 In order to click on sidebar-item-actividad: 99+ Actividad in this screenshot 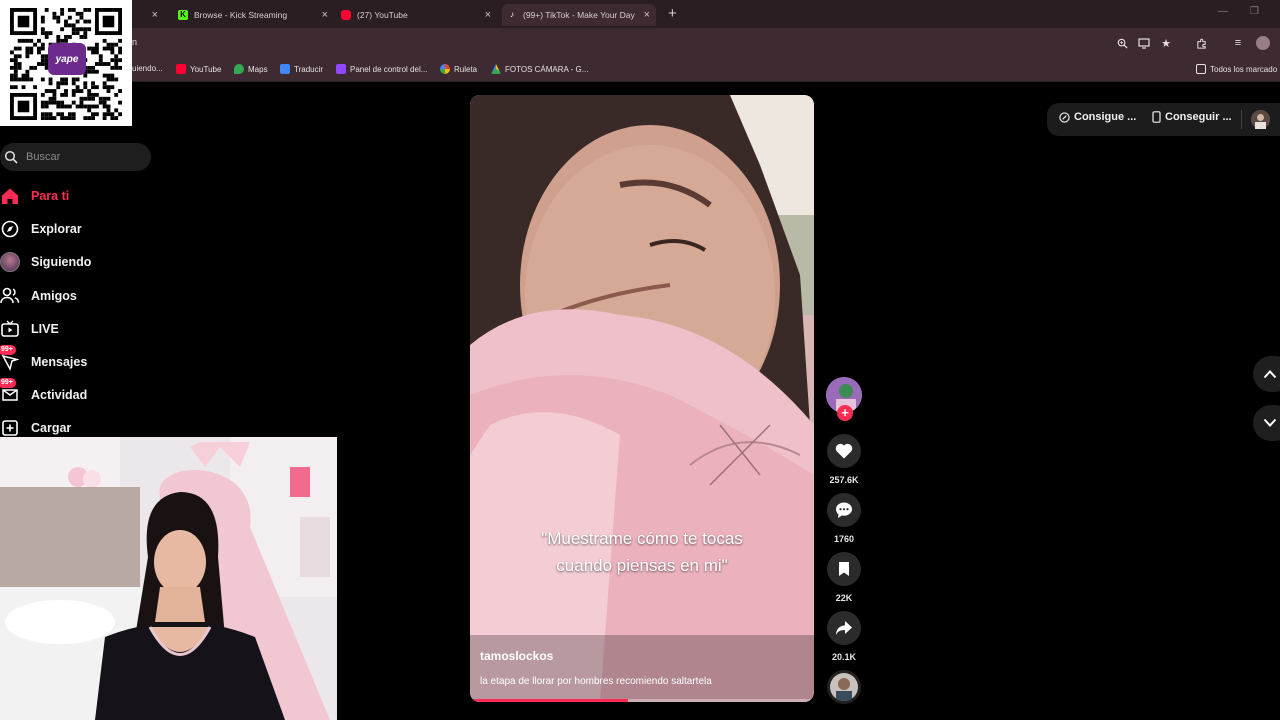, I will do `click(44, 392)`.